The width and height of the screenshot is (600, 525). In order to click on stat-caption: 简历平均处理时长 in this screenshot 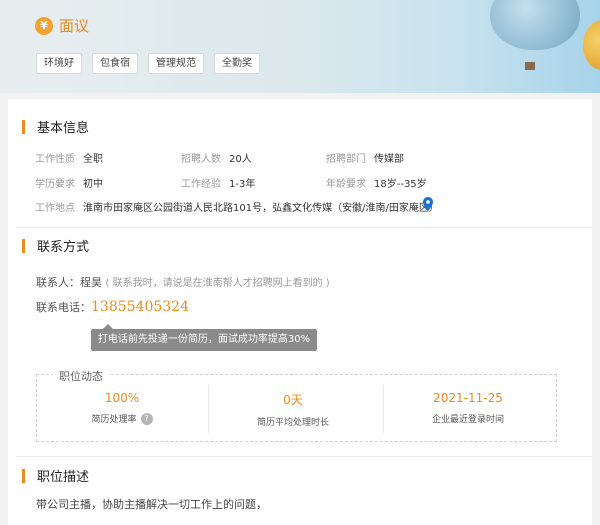, I will do `click(292, 423)`.